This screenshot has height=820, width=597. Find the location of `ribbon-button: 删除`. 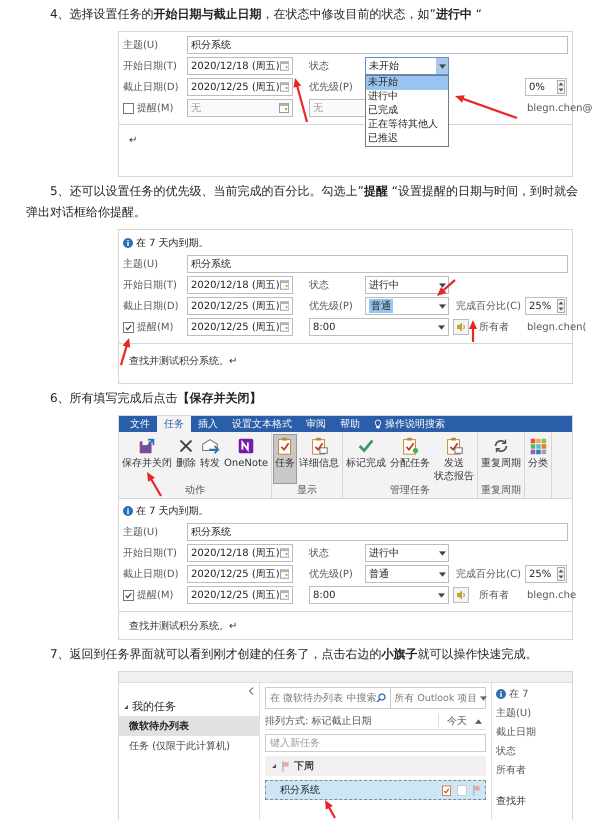

ribbon-button: 删除 is located at coordinates (186, 459).